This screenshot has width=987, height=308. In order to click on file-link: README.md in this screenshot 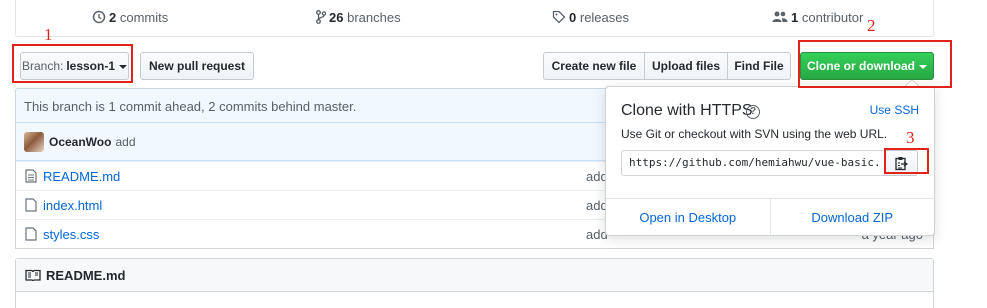, I will do `click(81, 176)`.